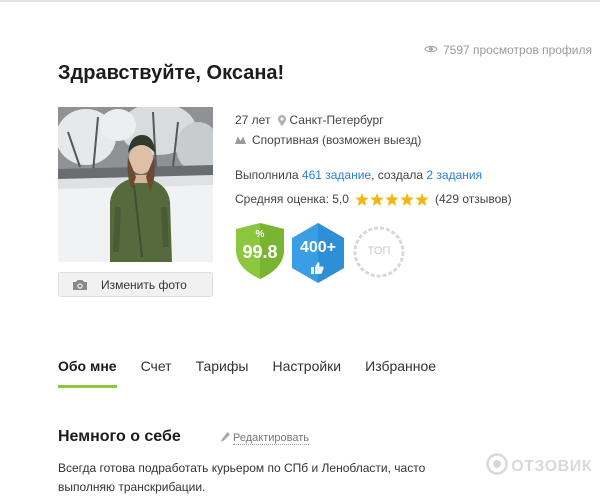 Image resolution: width=600 pixels, height=497 pixels. What do you see at coordinates (119, 436) in the screenshot?
I see `about-title: Немного о себе` at bounding box center [119, 436].